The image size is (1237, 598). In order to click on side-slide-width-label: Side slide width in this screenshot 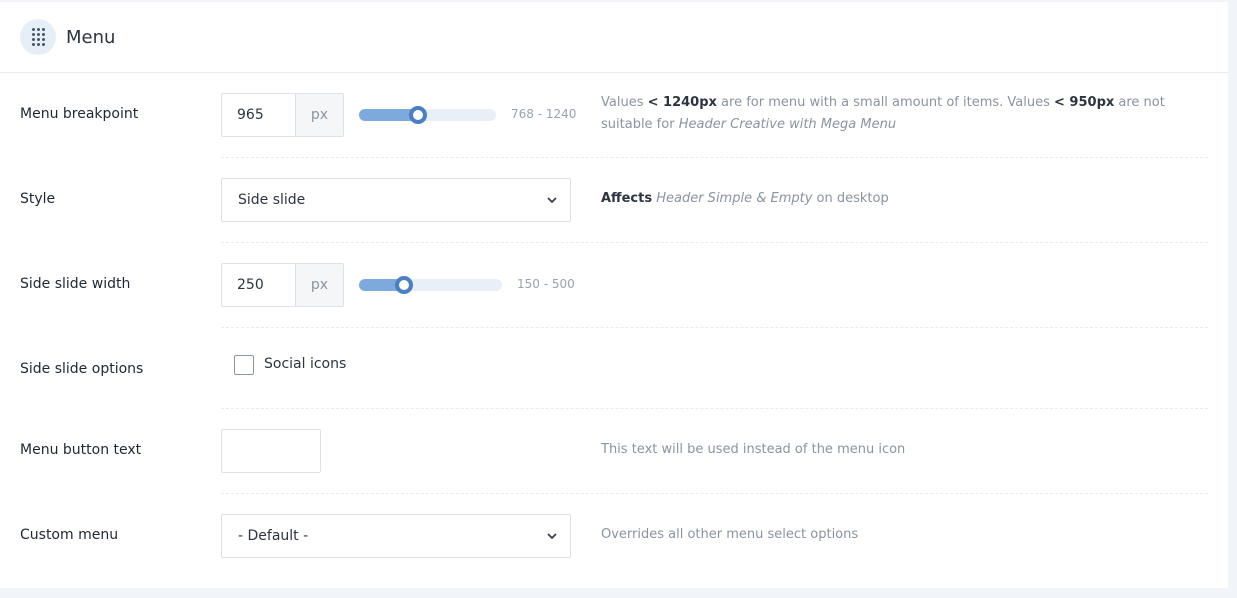, I will do `click(75, 284)`.